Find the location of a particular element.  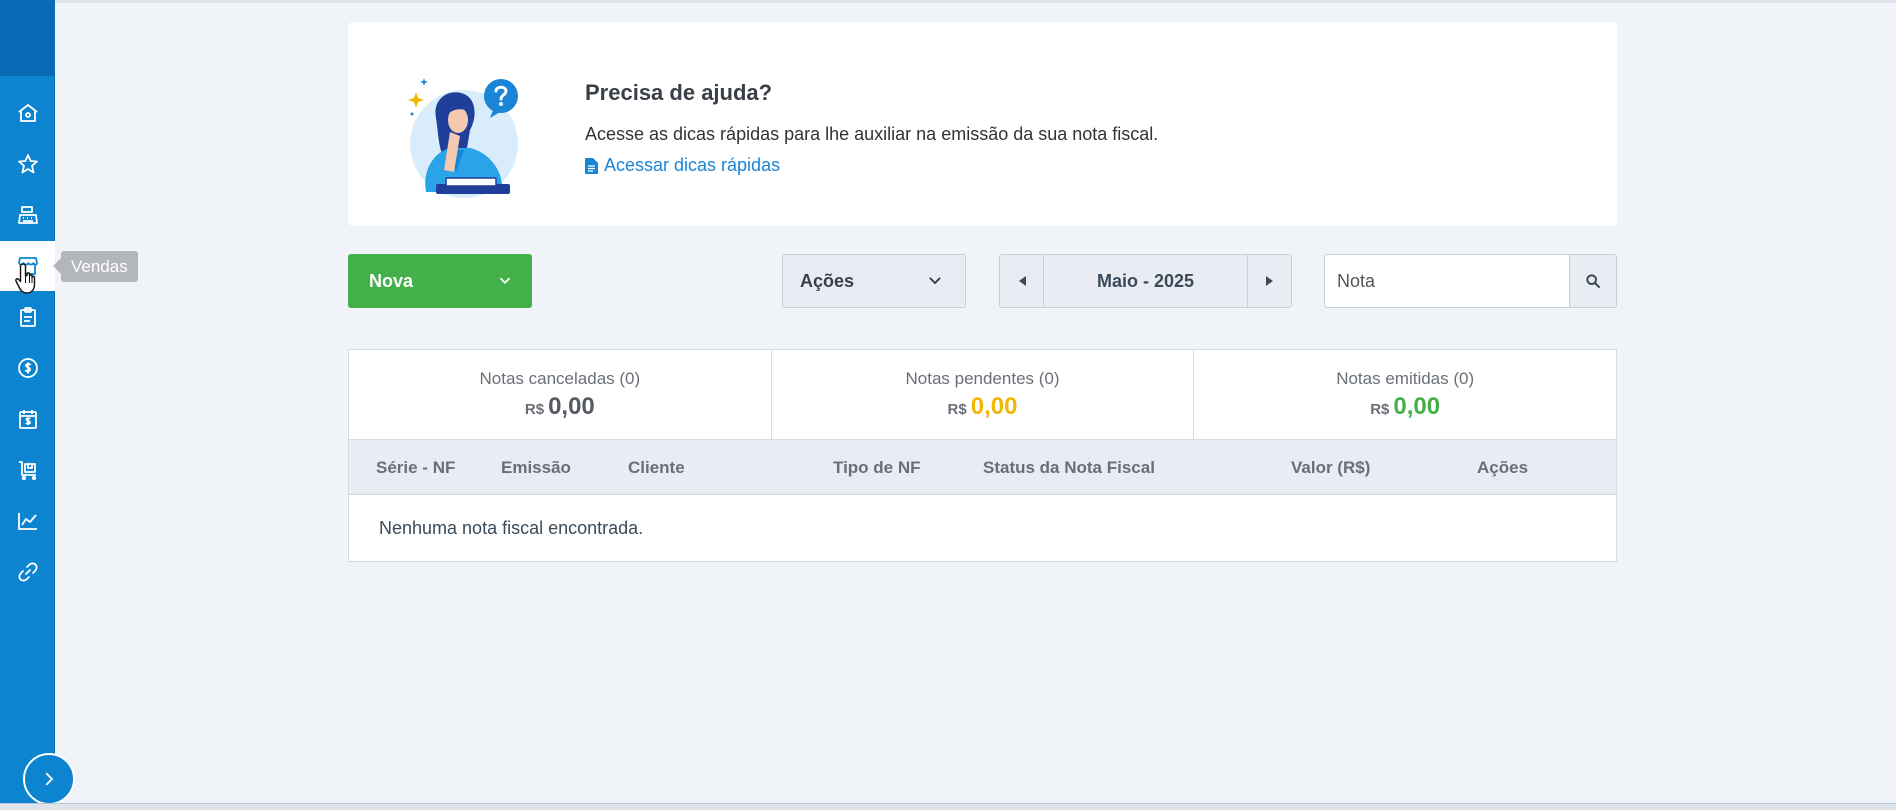

table-empty-message: Nenhuma nota fiscal encontrada. is located at coordinates (511, 528).